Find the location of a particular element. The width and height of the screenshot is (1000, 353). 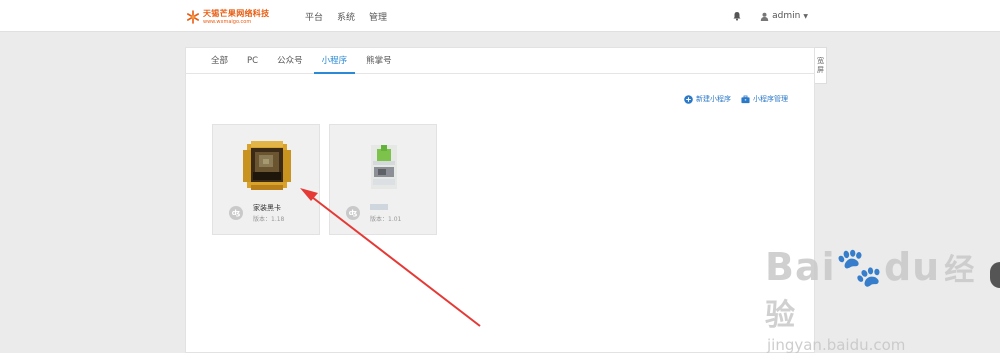

brand-name: 天锡芒果网络科技 is located at coordinates (236, 13).